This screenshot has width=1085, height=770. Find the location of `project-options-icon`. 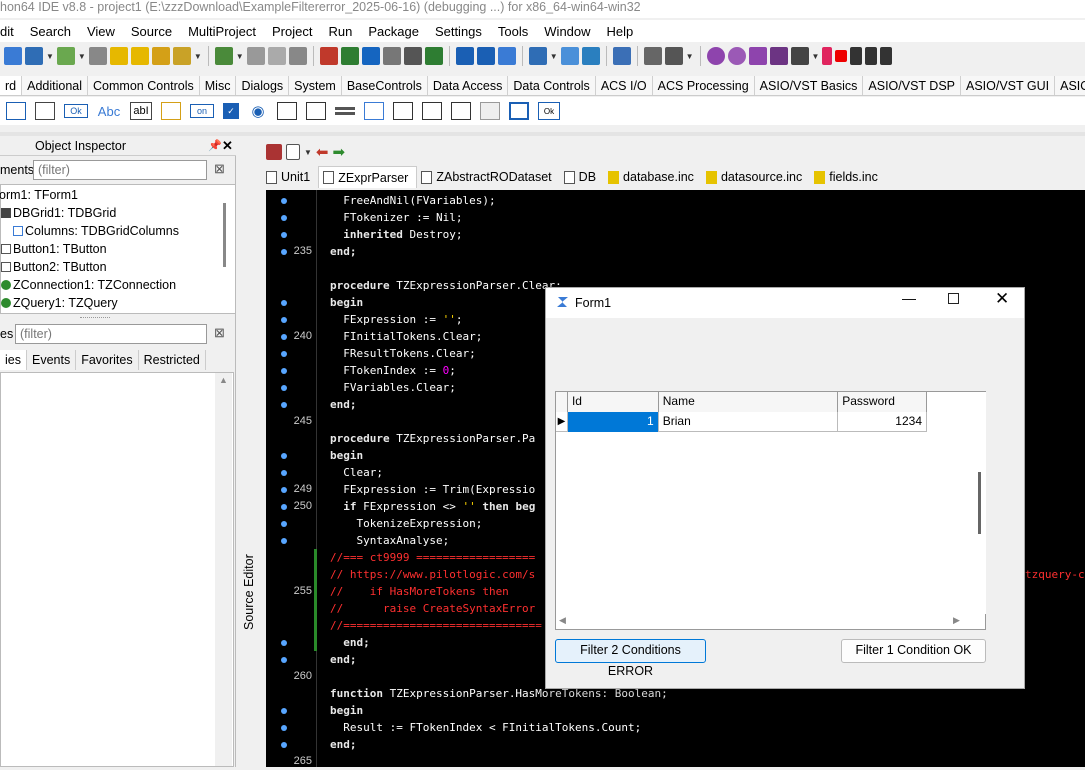

project-options-icon is located at coordinates (391, 56).